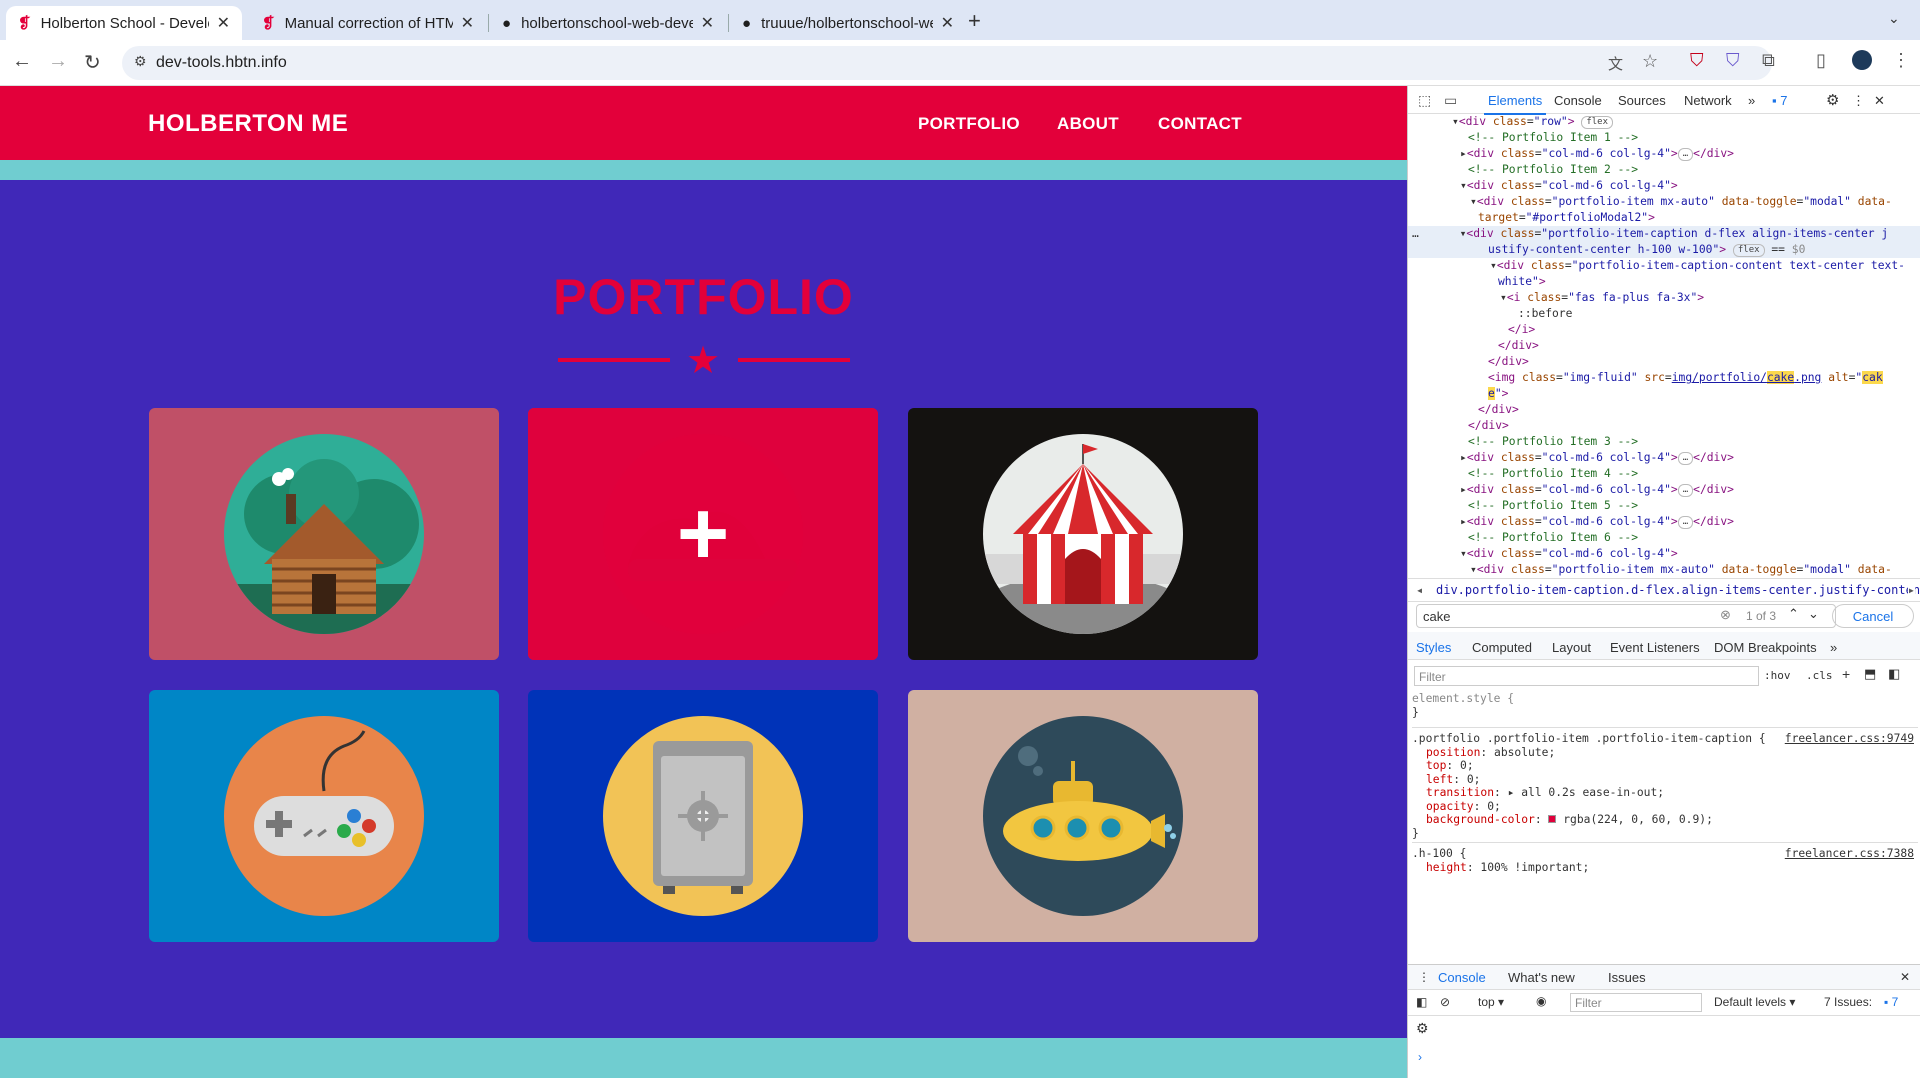 The height and width of the screenshot is (1078, 1920). What do you see at coordinates (1765, 647) in the screenshot?
I see `tab-dom-breakpoints: DOM Breakpoints` at bounding box center [1765, 647].